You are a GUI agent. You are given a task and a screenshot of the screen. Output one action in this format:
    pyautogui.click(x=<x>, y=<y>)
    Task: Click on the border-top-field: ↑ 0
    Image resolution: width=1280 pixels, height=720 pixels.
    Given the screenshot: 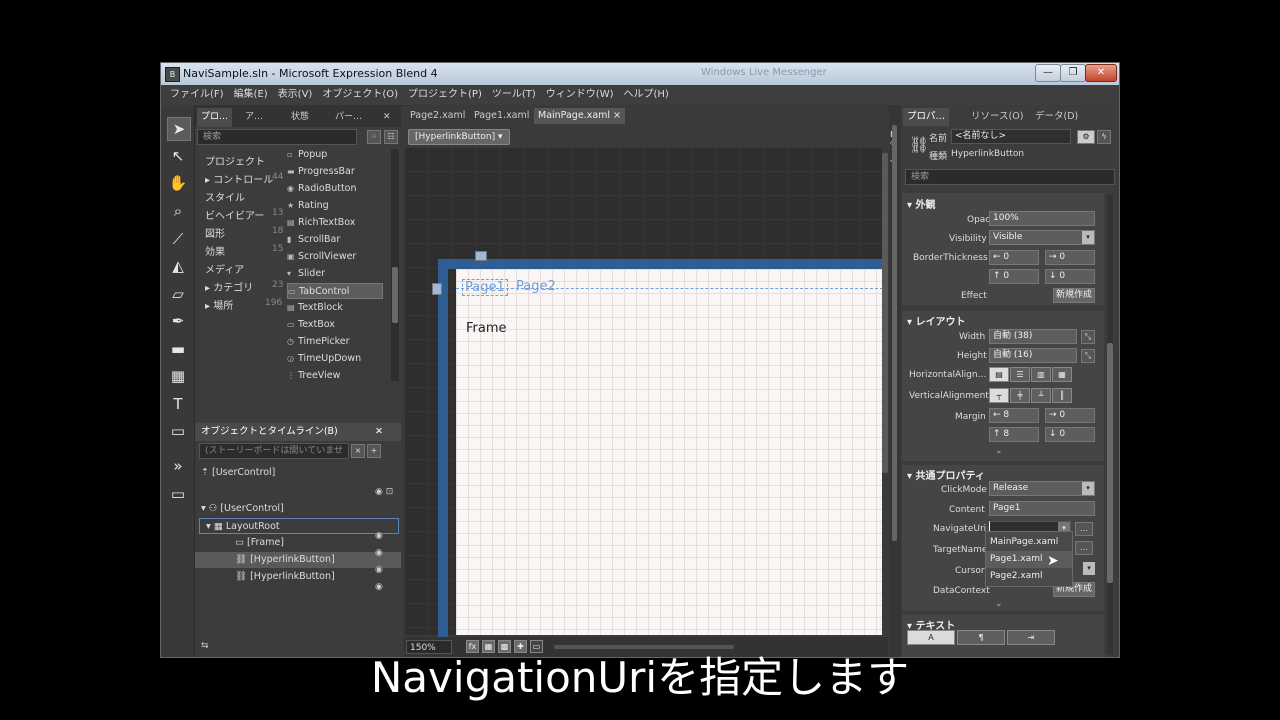 What is the action you would take?
    pyautogui.click(x=1014, y=276)
    